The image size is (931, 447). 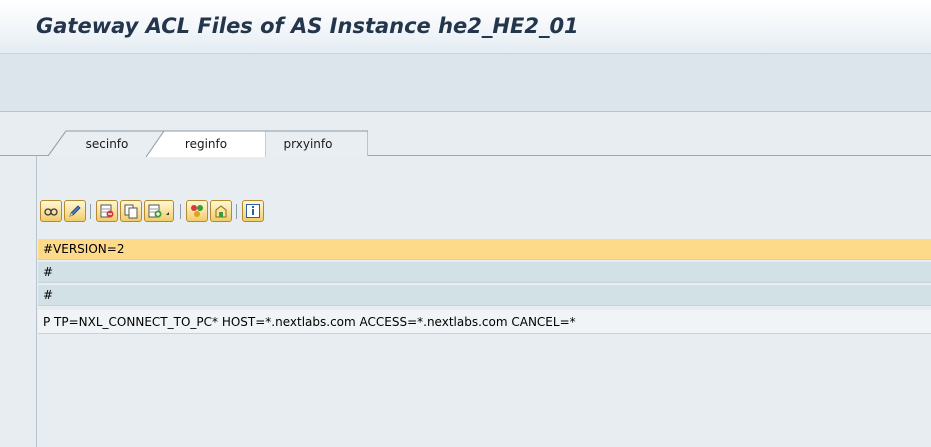 I want to click on activate-button, so click(x=221, y=211).